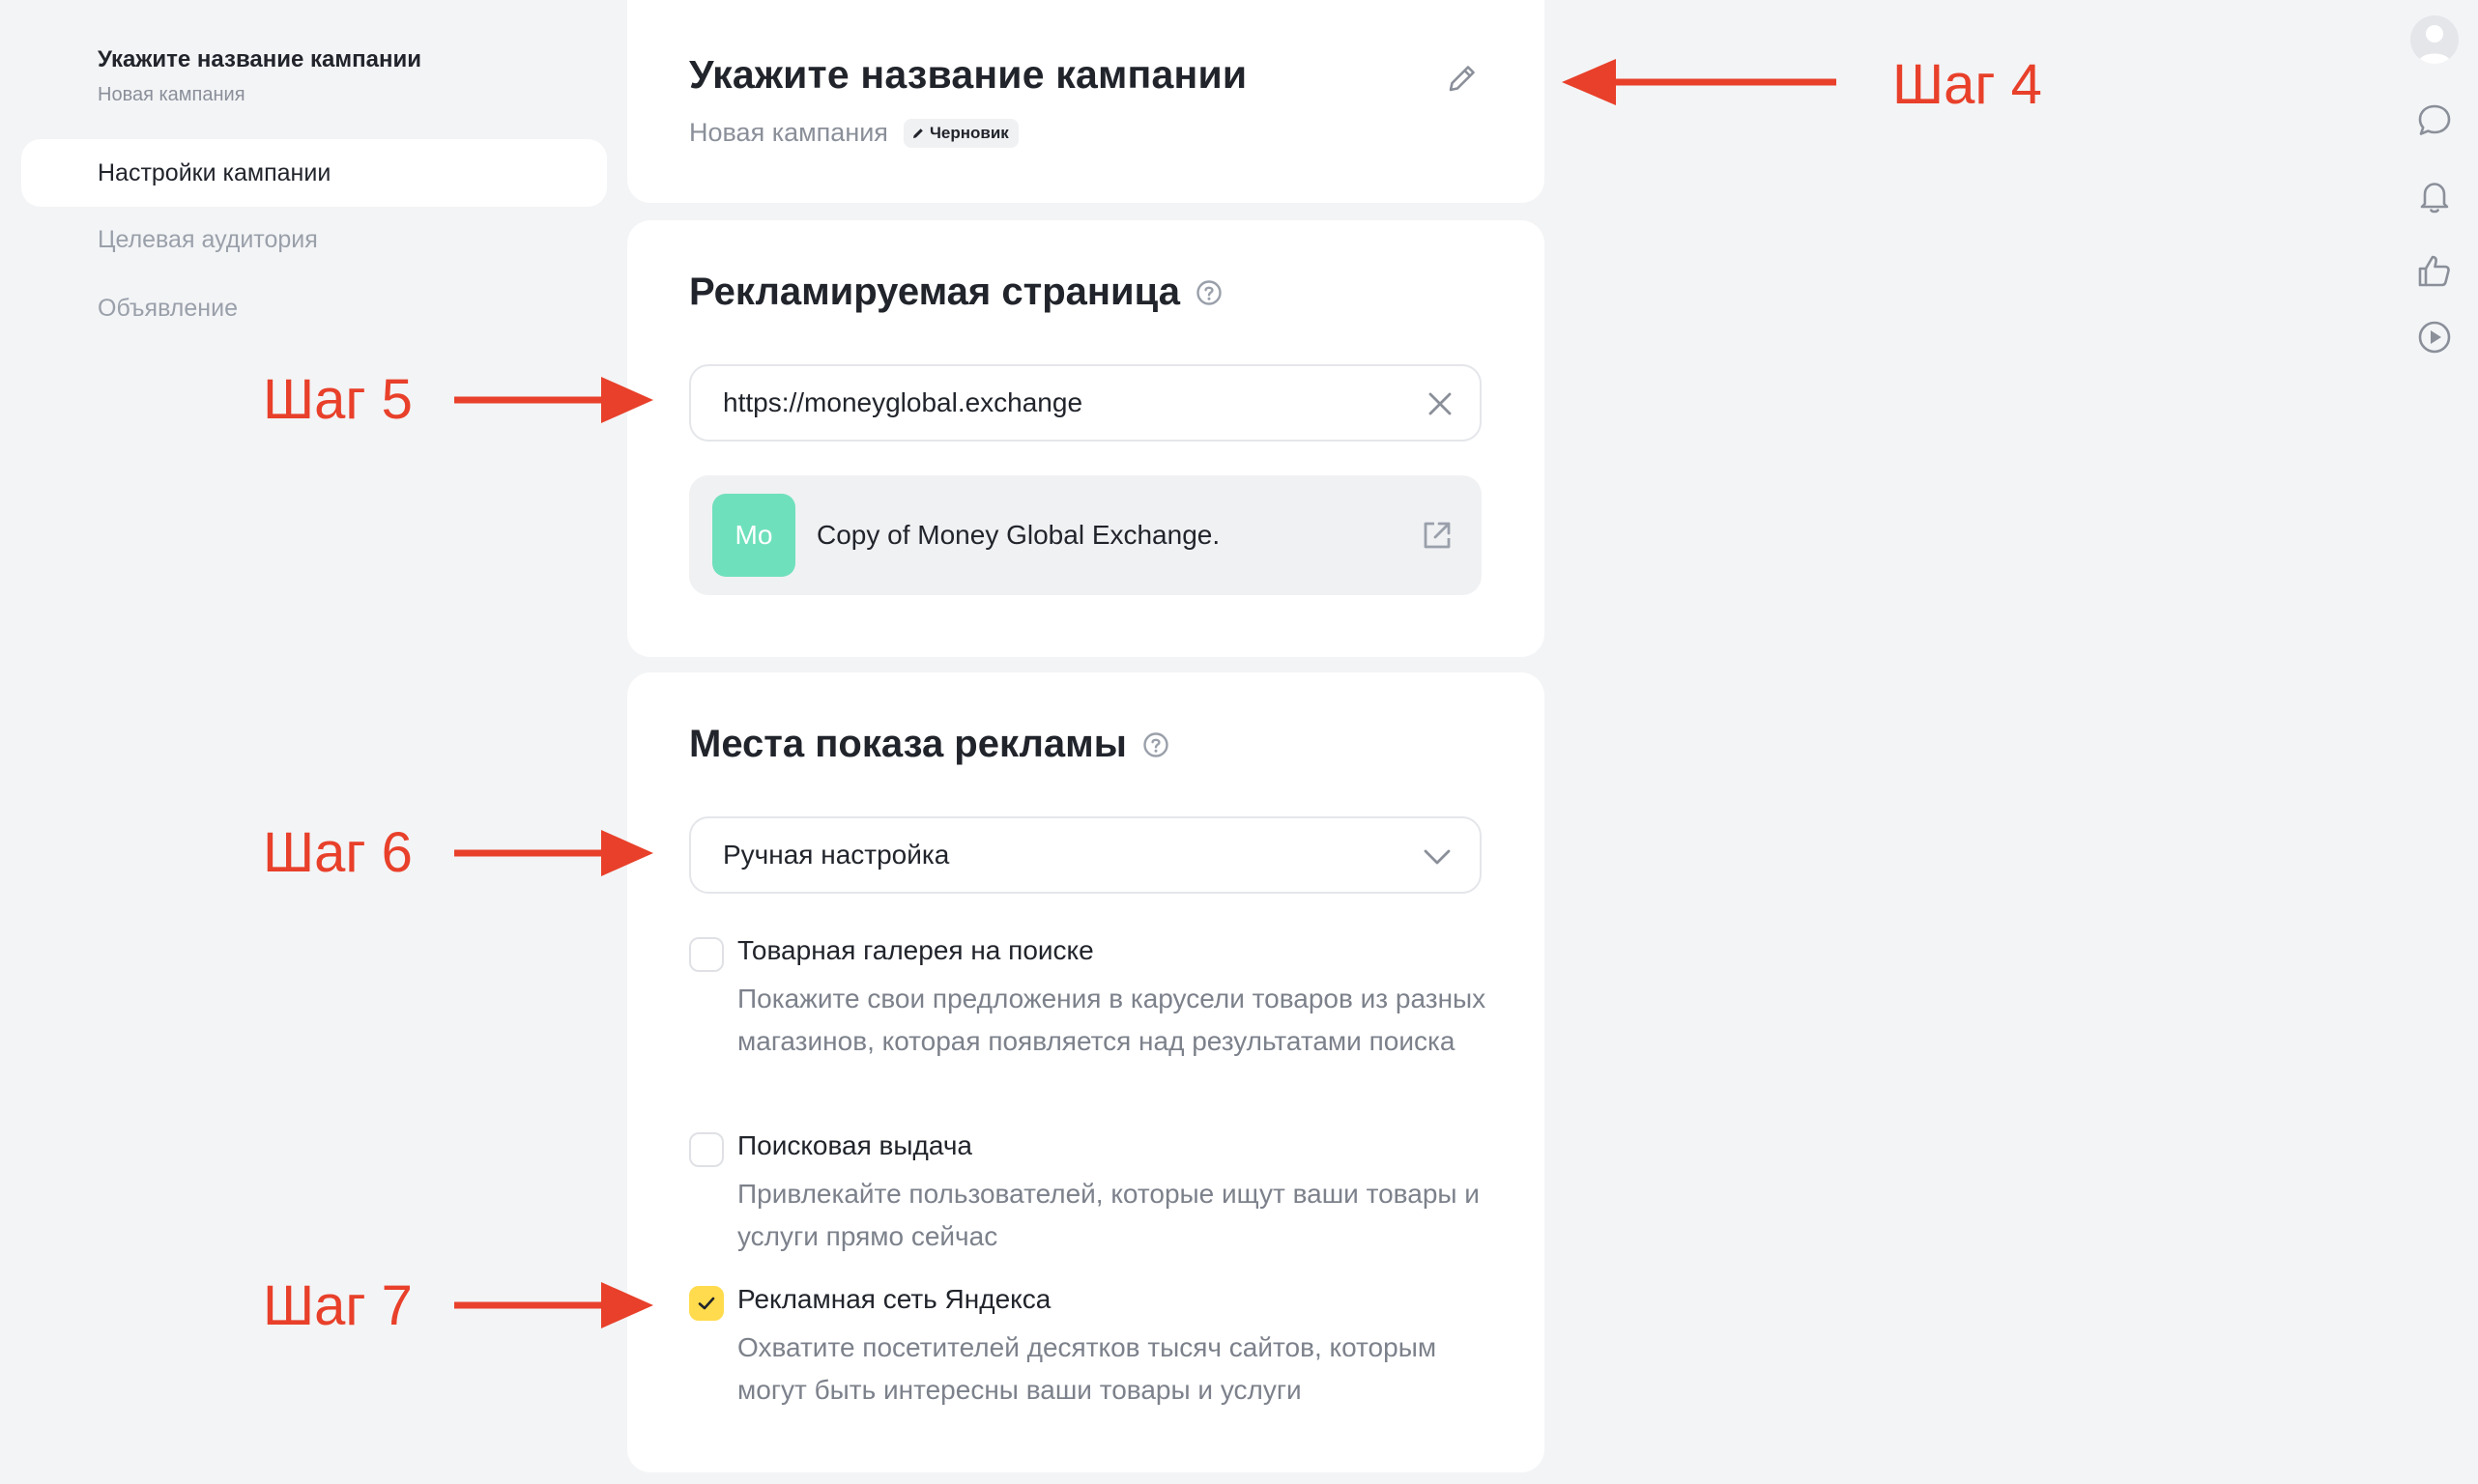 The height and width of the screenshot is (1484, 2478). Describe the element at coordinates (1019, 535) in the screenshot. I see `page-preview-title: Copy of Money Global Exchange.` at that location.